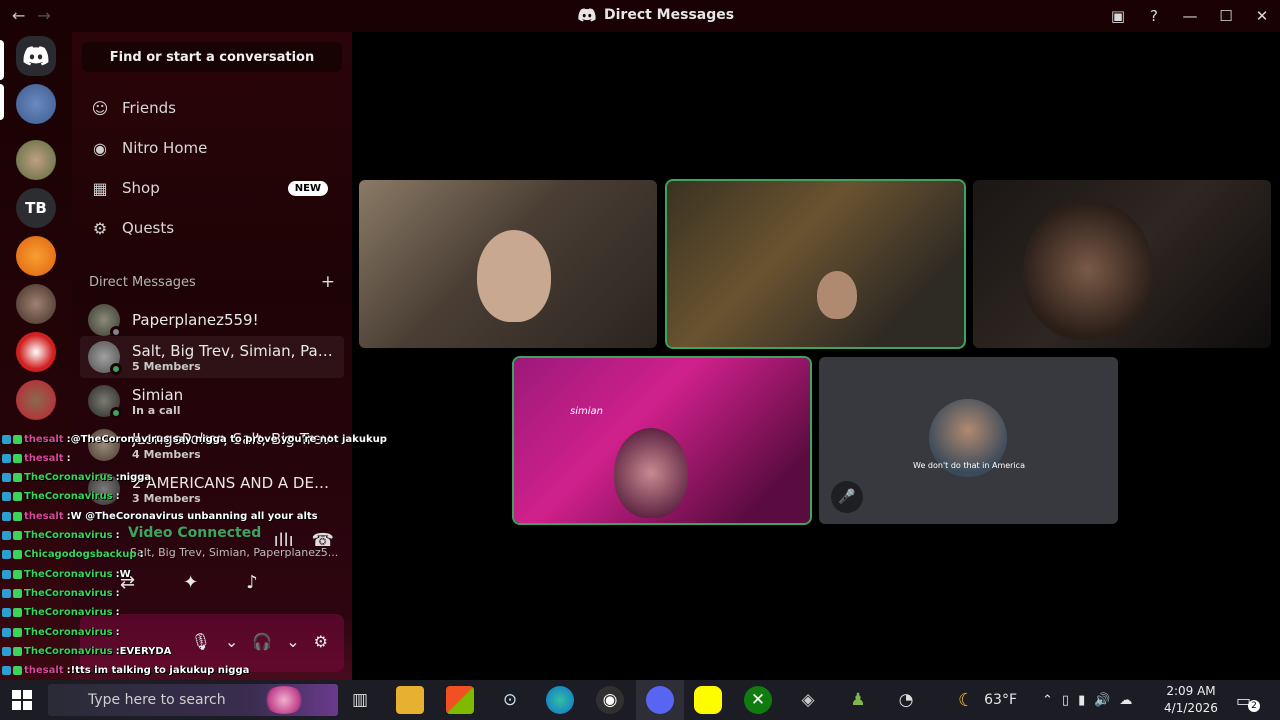  Describe the element at coordinates (36, 208) in the screenshot. I see `server-tb: TB` at that location.